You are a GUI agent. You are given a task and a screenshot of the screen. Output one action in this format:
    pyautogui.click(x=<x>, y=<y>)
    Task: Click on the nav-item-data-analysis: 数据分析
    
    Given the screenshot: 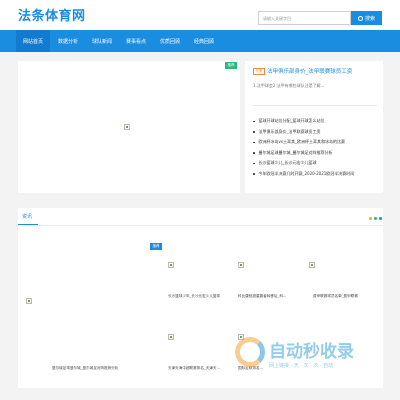 What is the action you would take?
    pyautogui.click(x=68, y=41)
    